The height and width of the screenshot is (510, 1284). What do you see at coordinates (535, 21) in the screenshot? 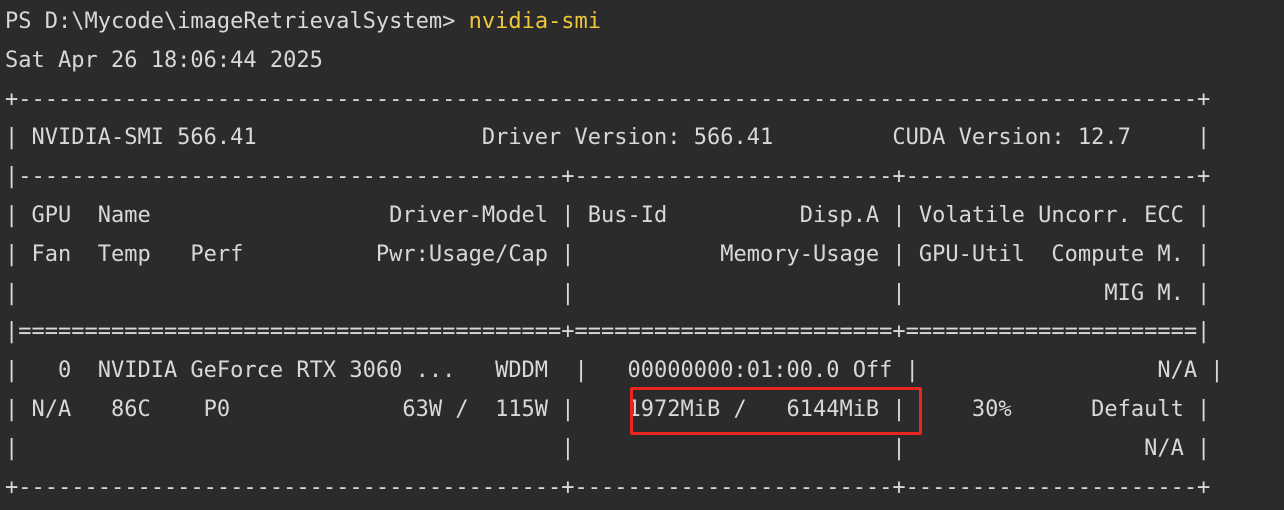
I see `command-text: nvidia-smi` at bounding box center [535, 21].